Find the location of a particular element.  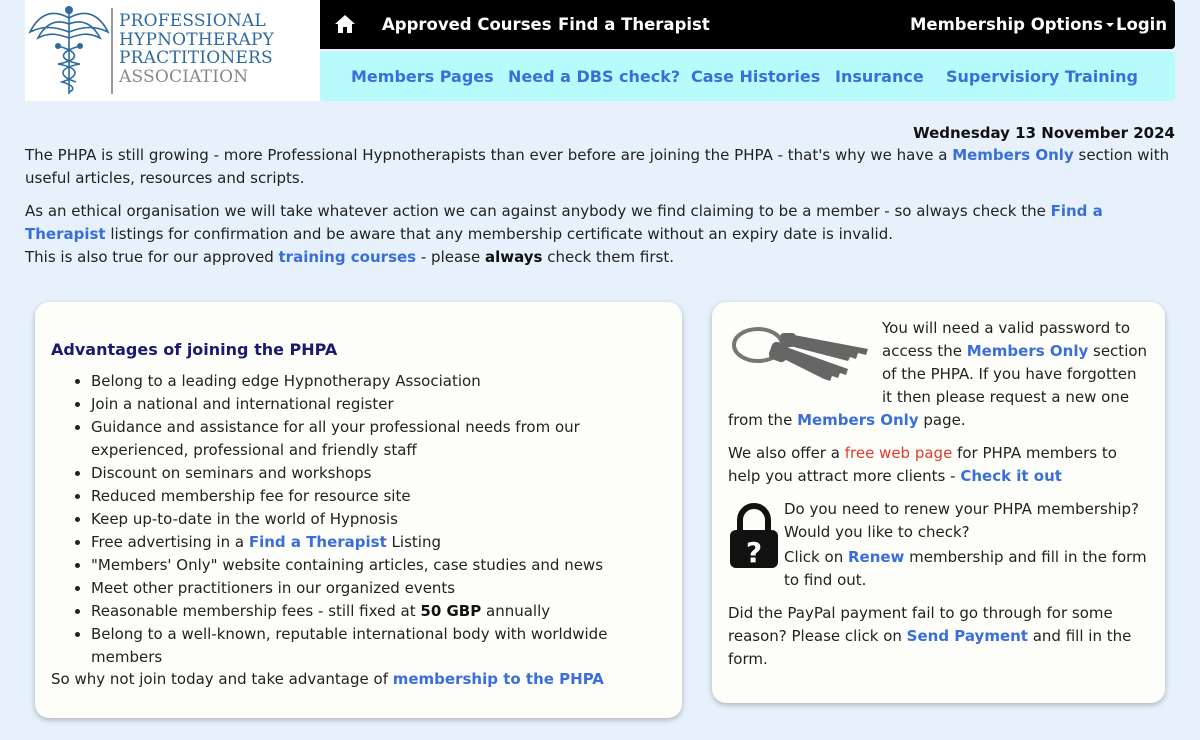

intro-p3-text: This is also true for our approved is located at coordinates (152, 257).